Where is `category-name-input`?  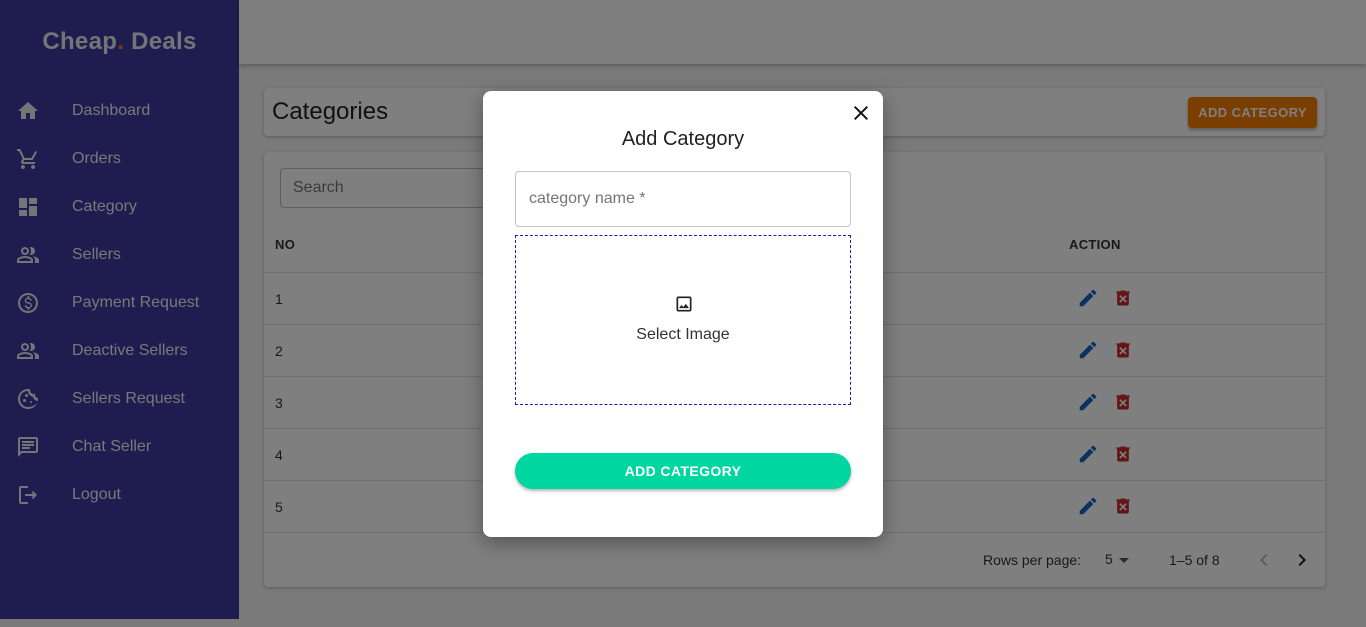 category-name-input is located at coordinates (683, 199).